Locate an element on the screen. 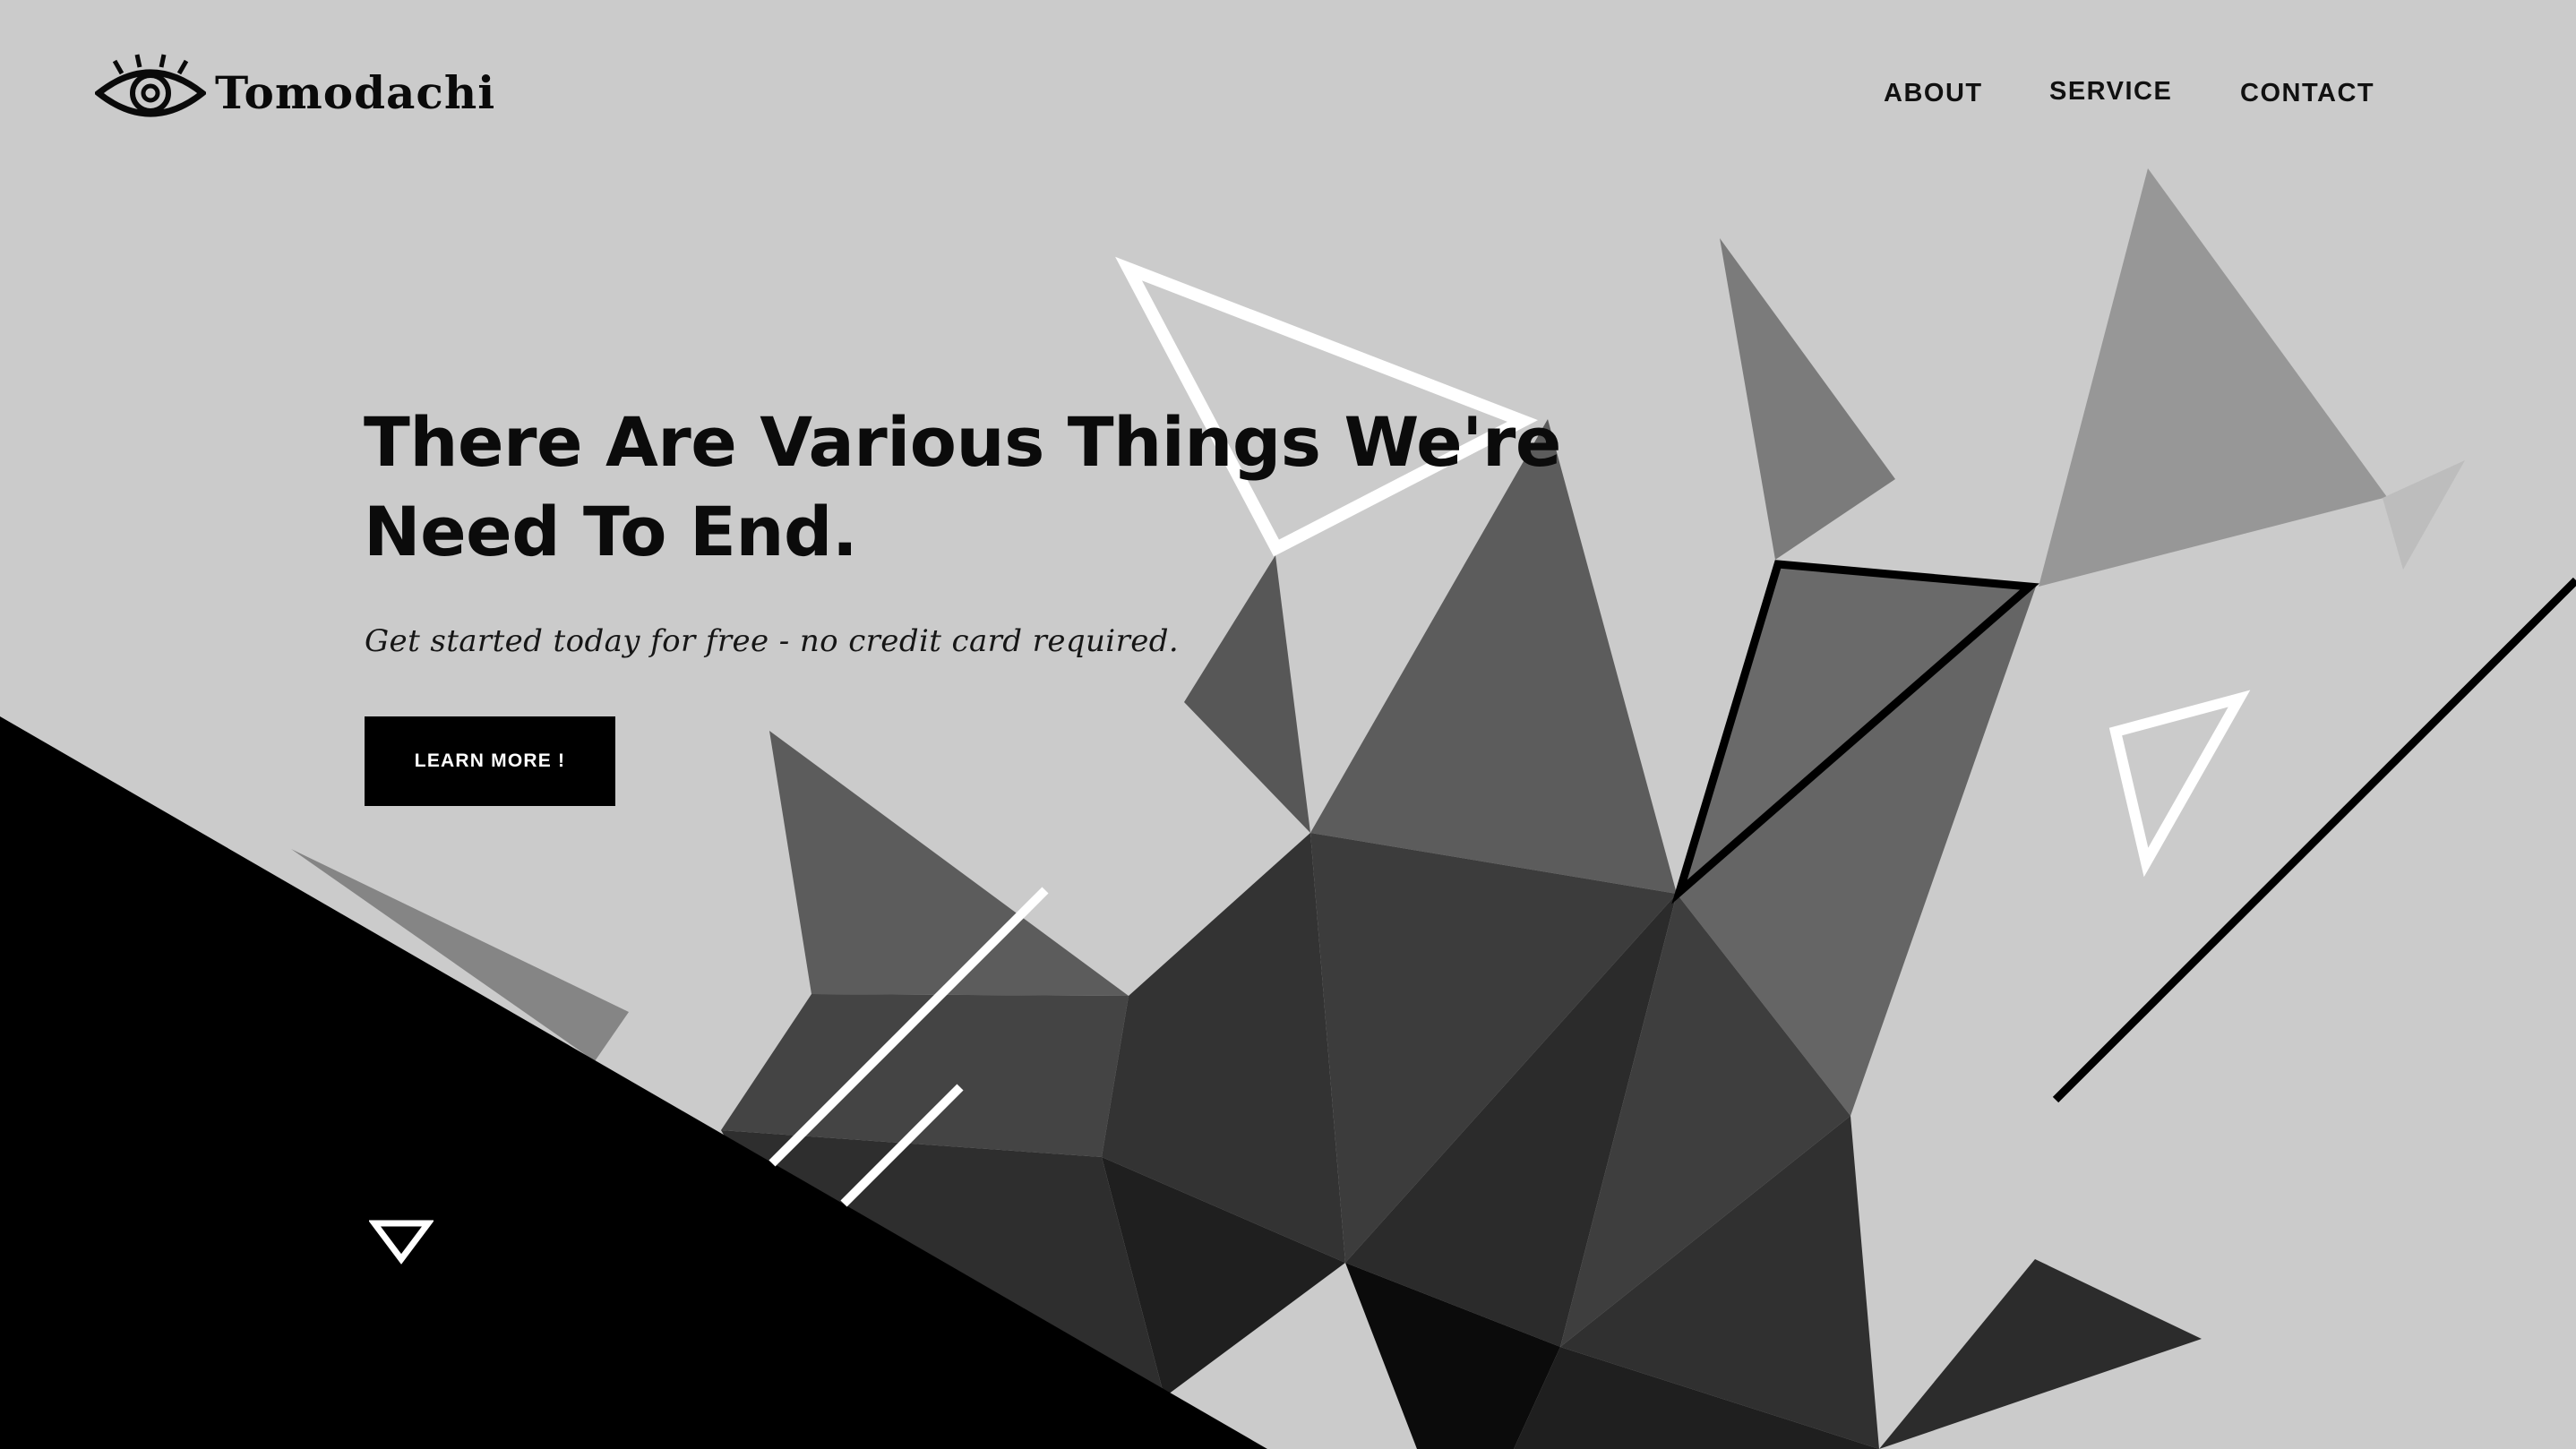 The width and height of the screenshot is (2576, 1449). main-nav: ABOUT SERVICE CONTACT is located at coordinates (1288, 96).